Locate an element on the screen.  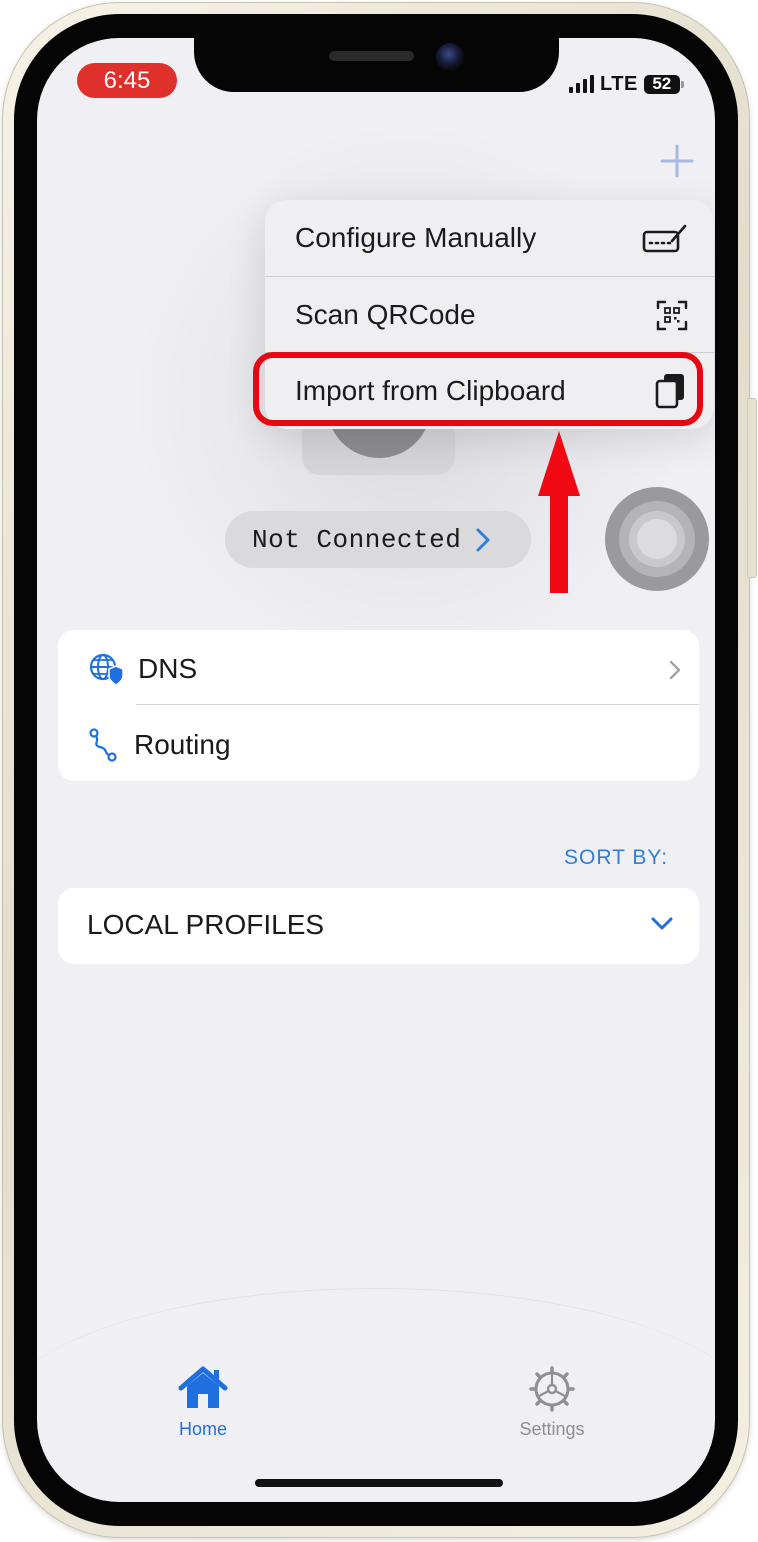
route-icon is located at coordinates (103, 745).